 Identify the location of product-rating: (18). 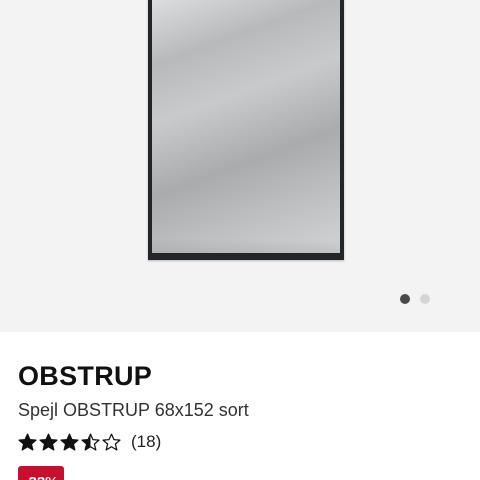
(89, 442).